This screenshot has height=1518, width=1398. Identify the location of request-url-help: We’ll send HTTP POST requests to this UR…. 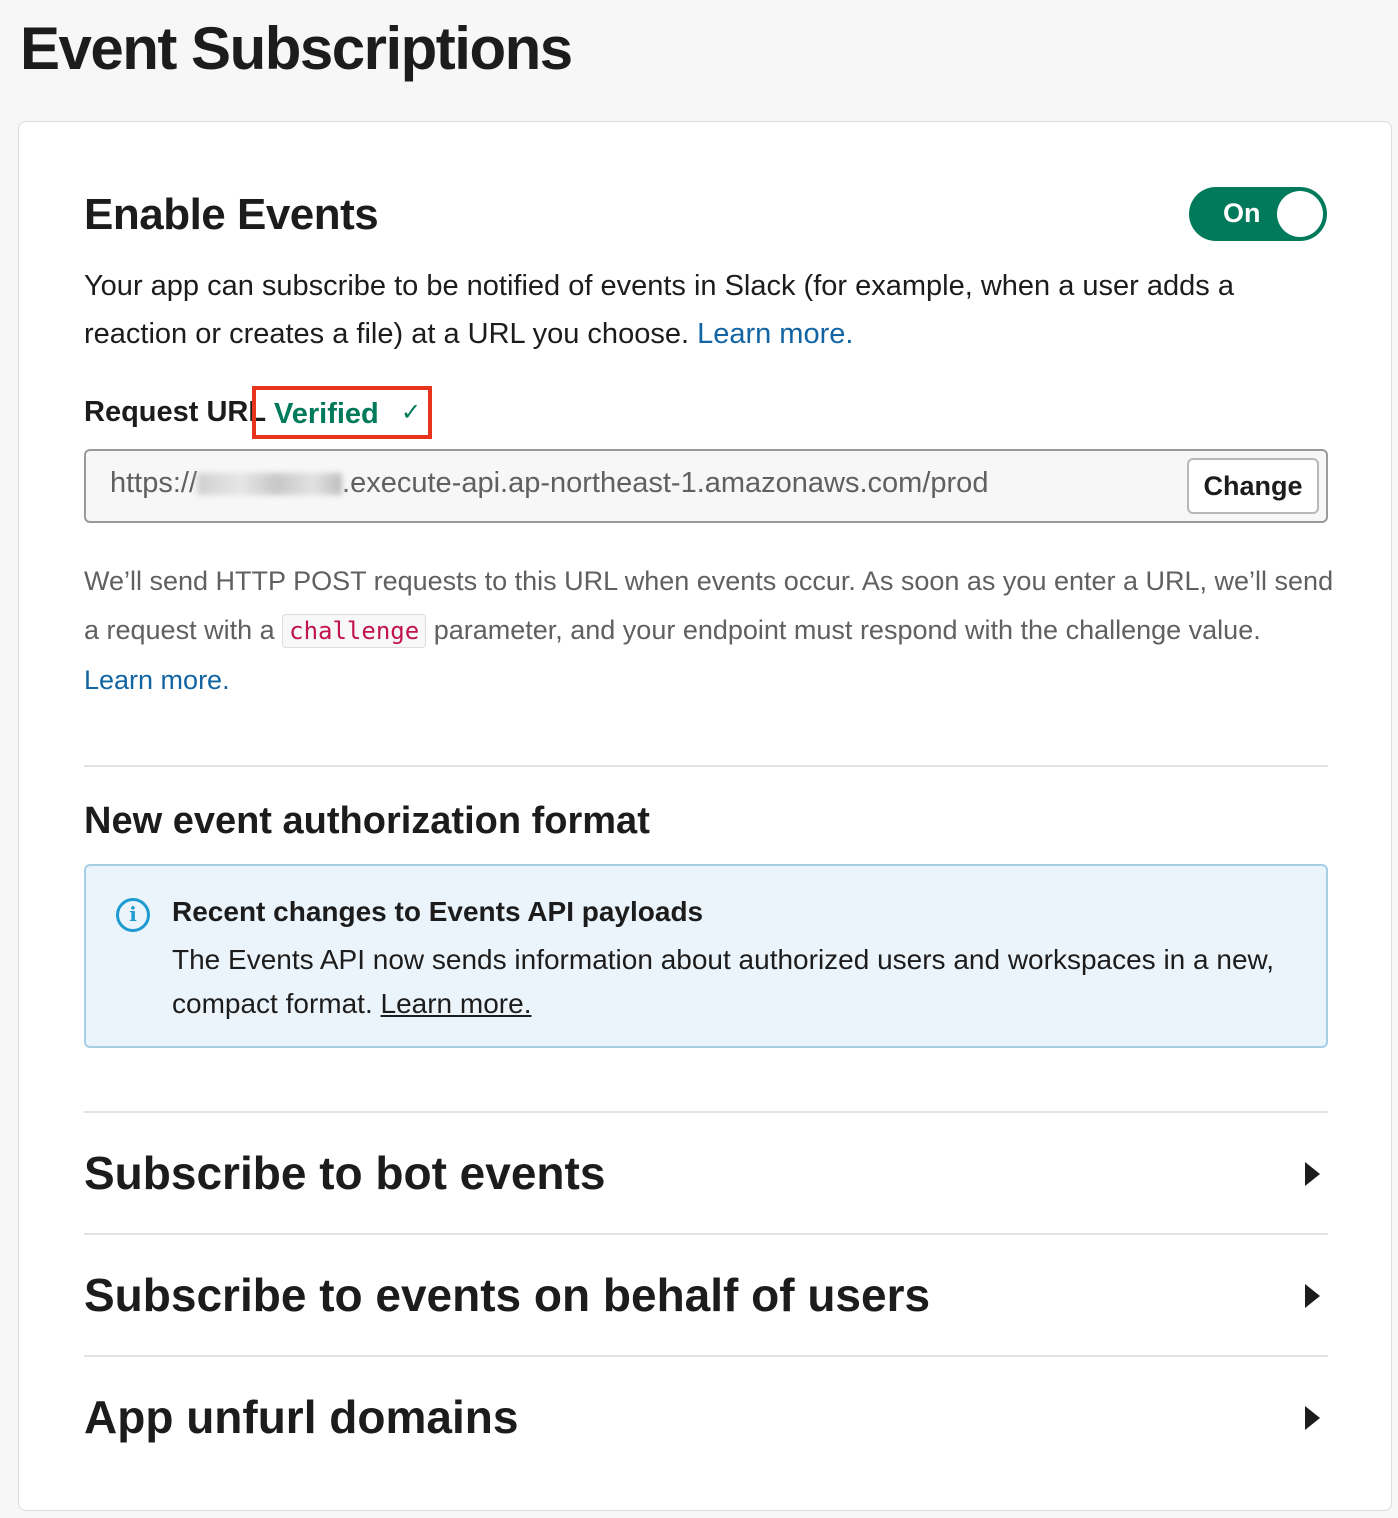
(709, 631).